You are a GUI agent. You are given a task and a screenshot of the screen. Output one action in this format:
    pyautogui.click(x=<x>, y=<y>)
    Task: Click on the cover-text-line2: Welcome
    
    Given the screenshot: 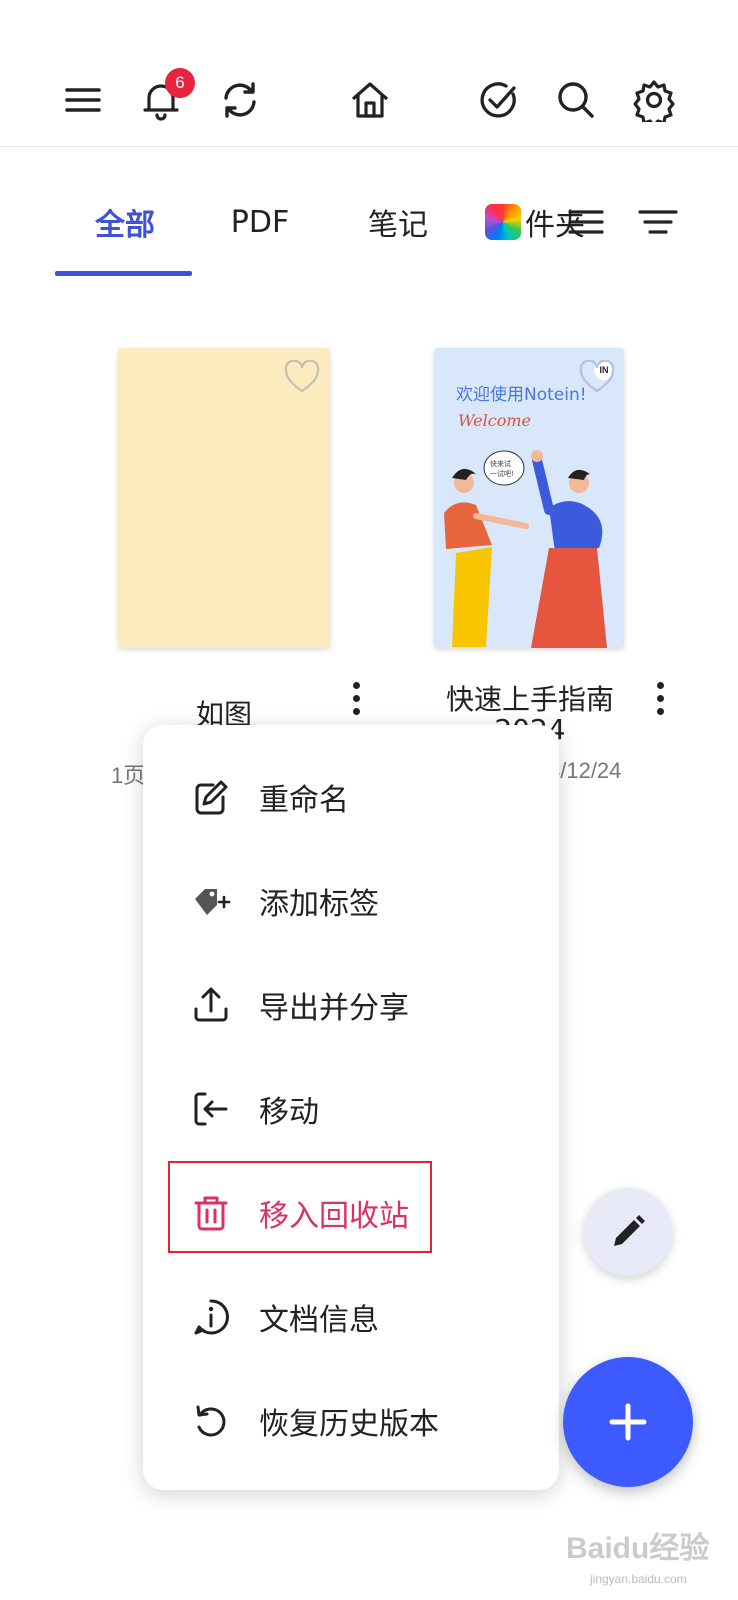 What is the action you would take?
    pyautogui.click(x=494, y=420)
    